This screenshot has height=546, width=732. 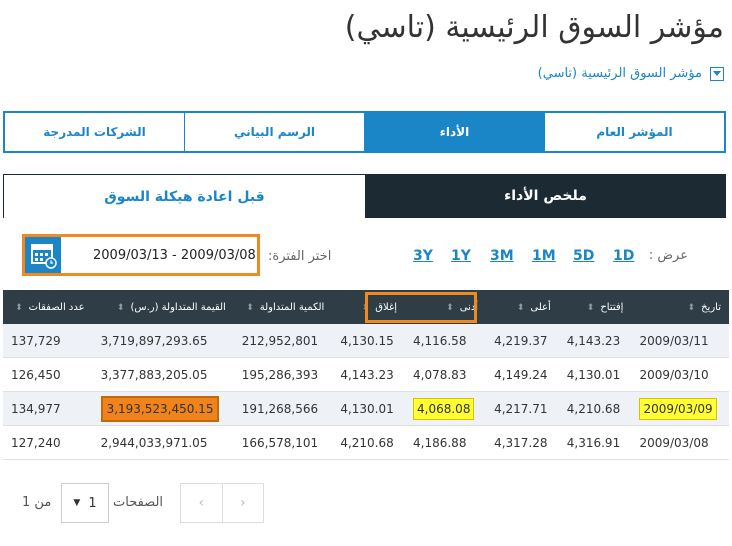 I want to click on sub-nav: مؤشر السوق الرئيسية (تاسي), so click(x=631, y=73).